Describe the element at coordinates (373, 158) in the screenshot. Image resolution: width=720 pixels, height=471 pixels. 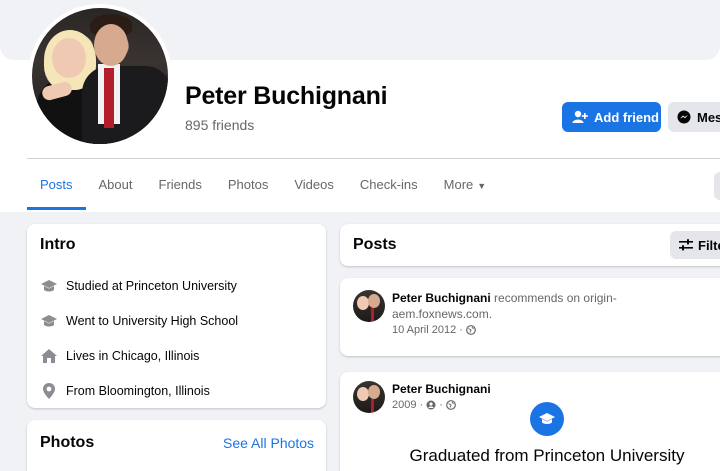
I see `header-divider` at that location.